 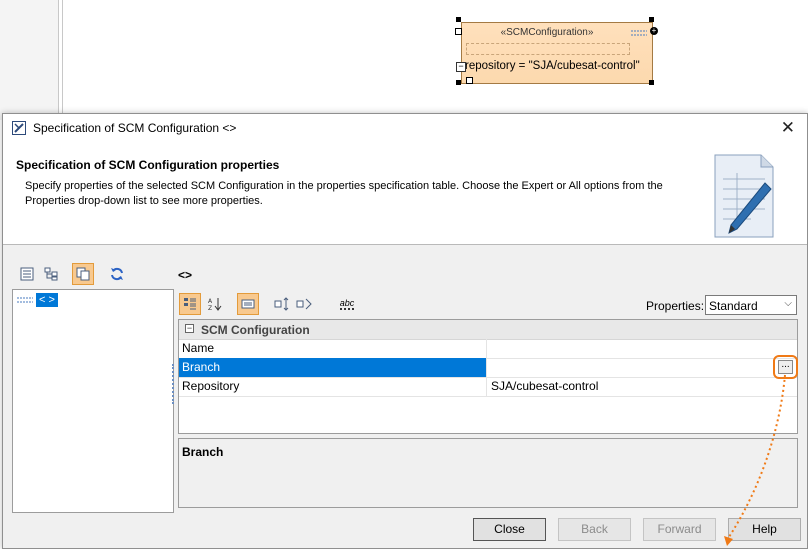 What do you see at coordinates (548, 49) in the screenshot?
I see `shape-compartment` at bounding box center [548, 49].